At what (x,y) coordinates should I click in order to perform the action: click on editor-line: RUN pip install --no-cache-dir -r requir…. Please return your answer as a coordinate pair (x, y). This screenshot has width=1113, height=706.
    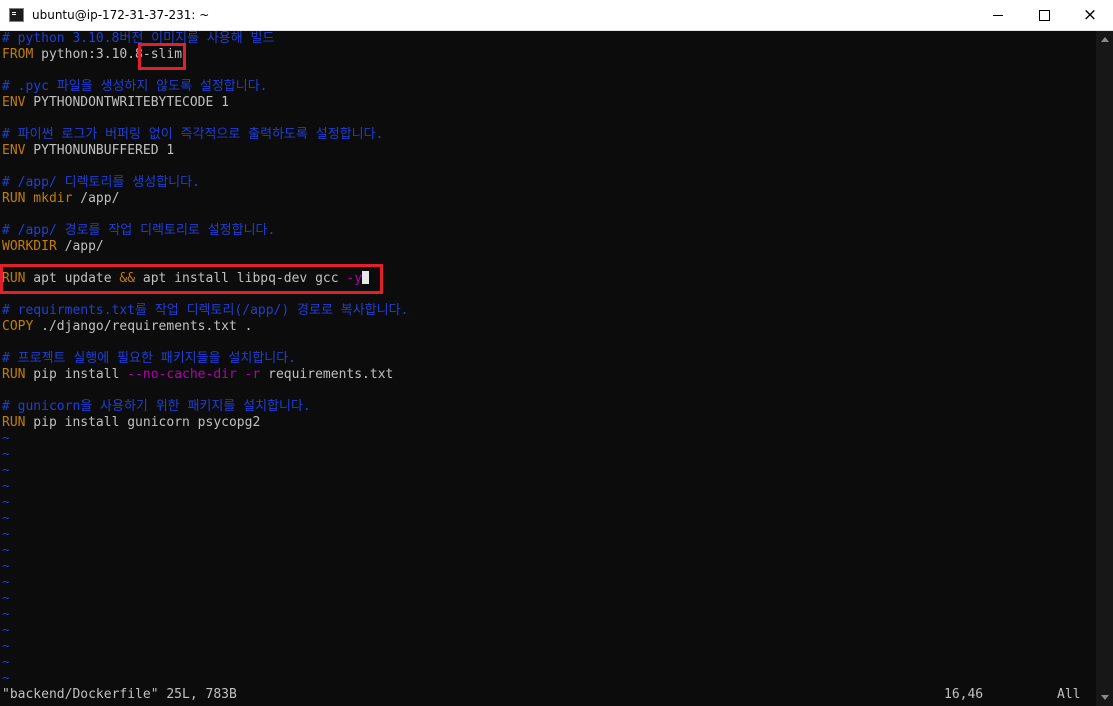
    Looking at the image, I should click on (197, 375).